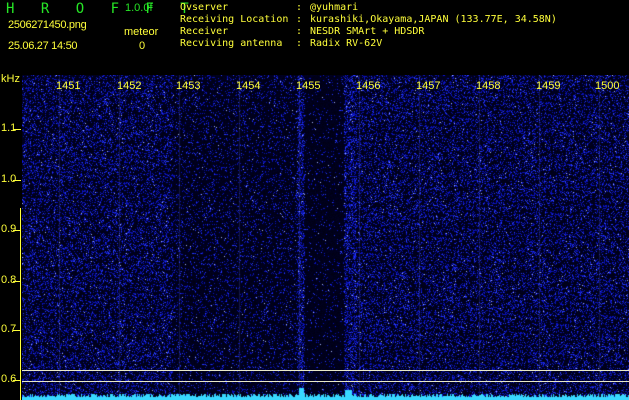 This screenshot has width=629, height=400. I want to click on x-label: 1454, so click(248, 86).